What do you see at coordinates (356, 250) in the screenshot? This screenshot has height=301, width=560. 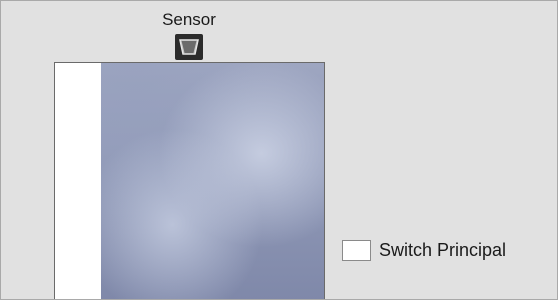 I see `switch-checkbox` at bounding box center [356, 250].